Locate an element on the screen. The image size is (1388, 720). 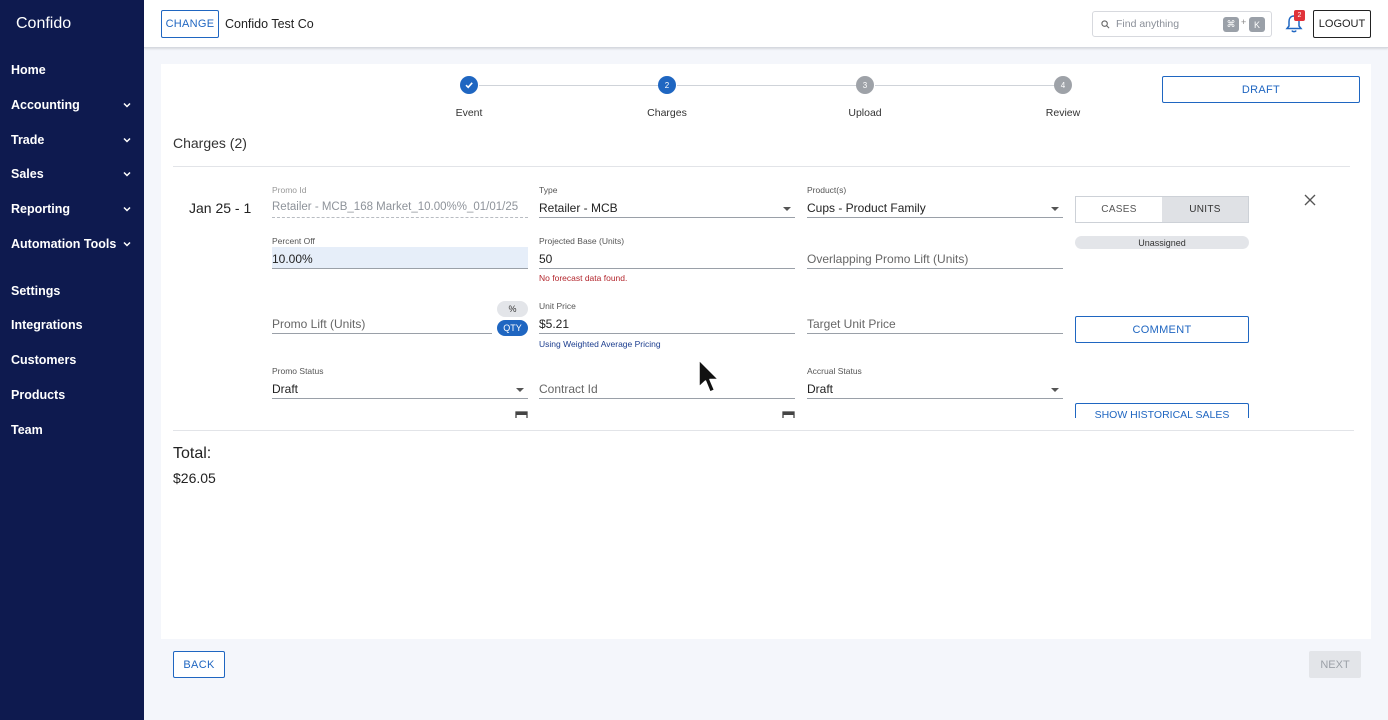
step-upload-label: Upload is located at coordinates (865, 113).